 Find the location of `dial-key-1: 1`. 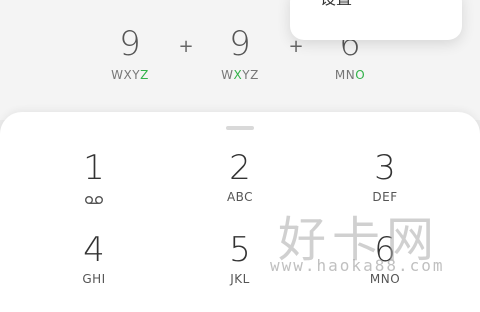

dial-key-1: 1 is located at coordinates (94, 178).